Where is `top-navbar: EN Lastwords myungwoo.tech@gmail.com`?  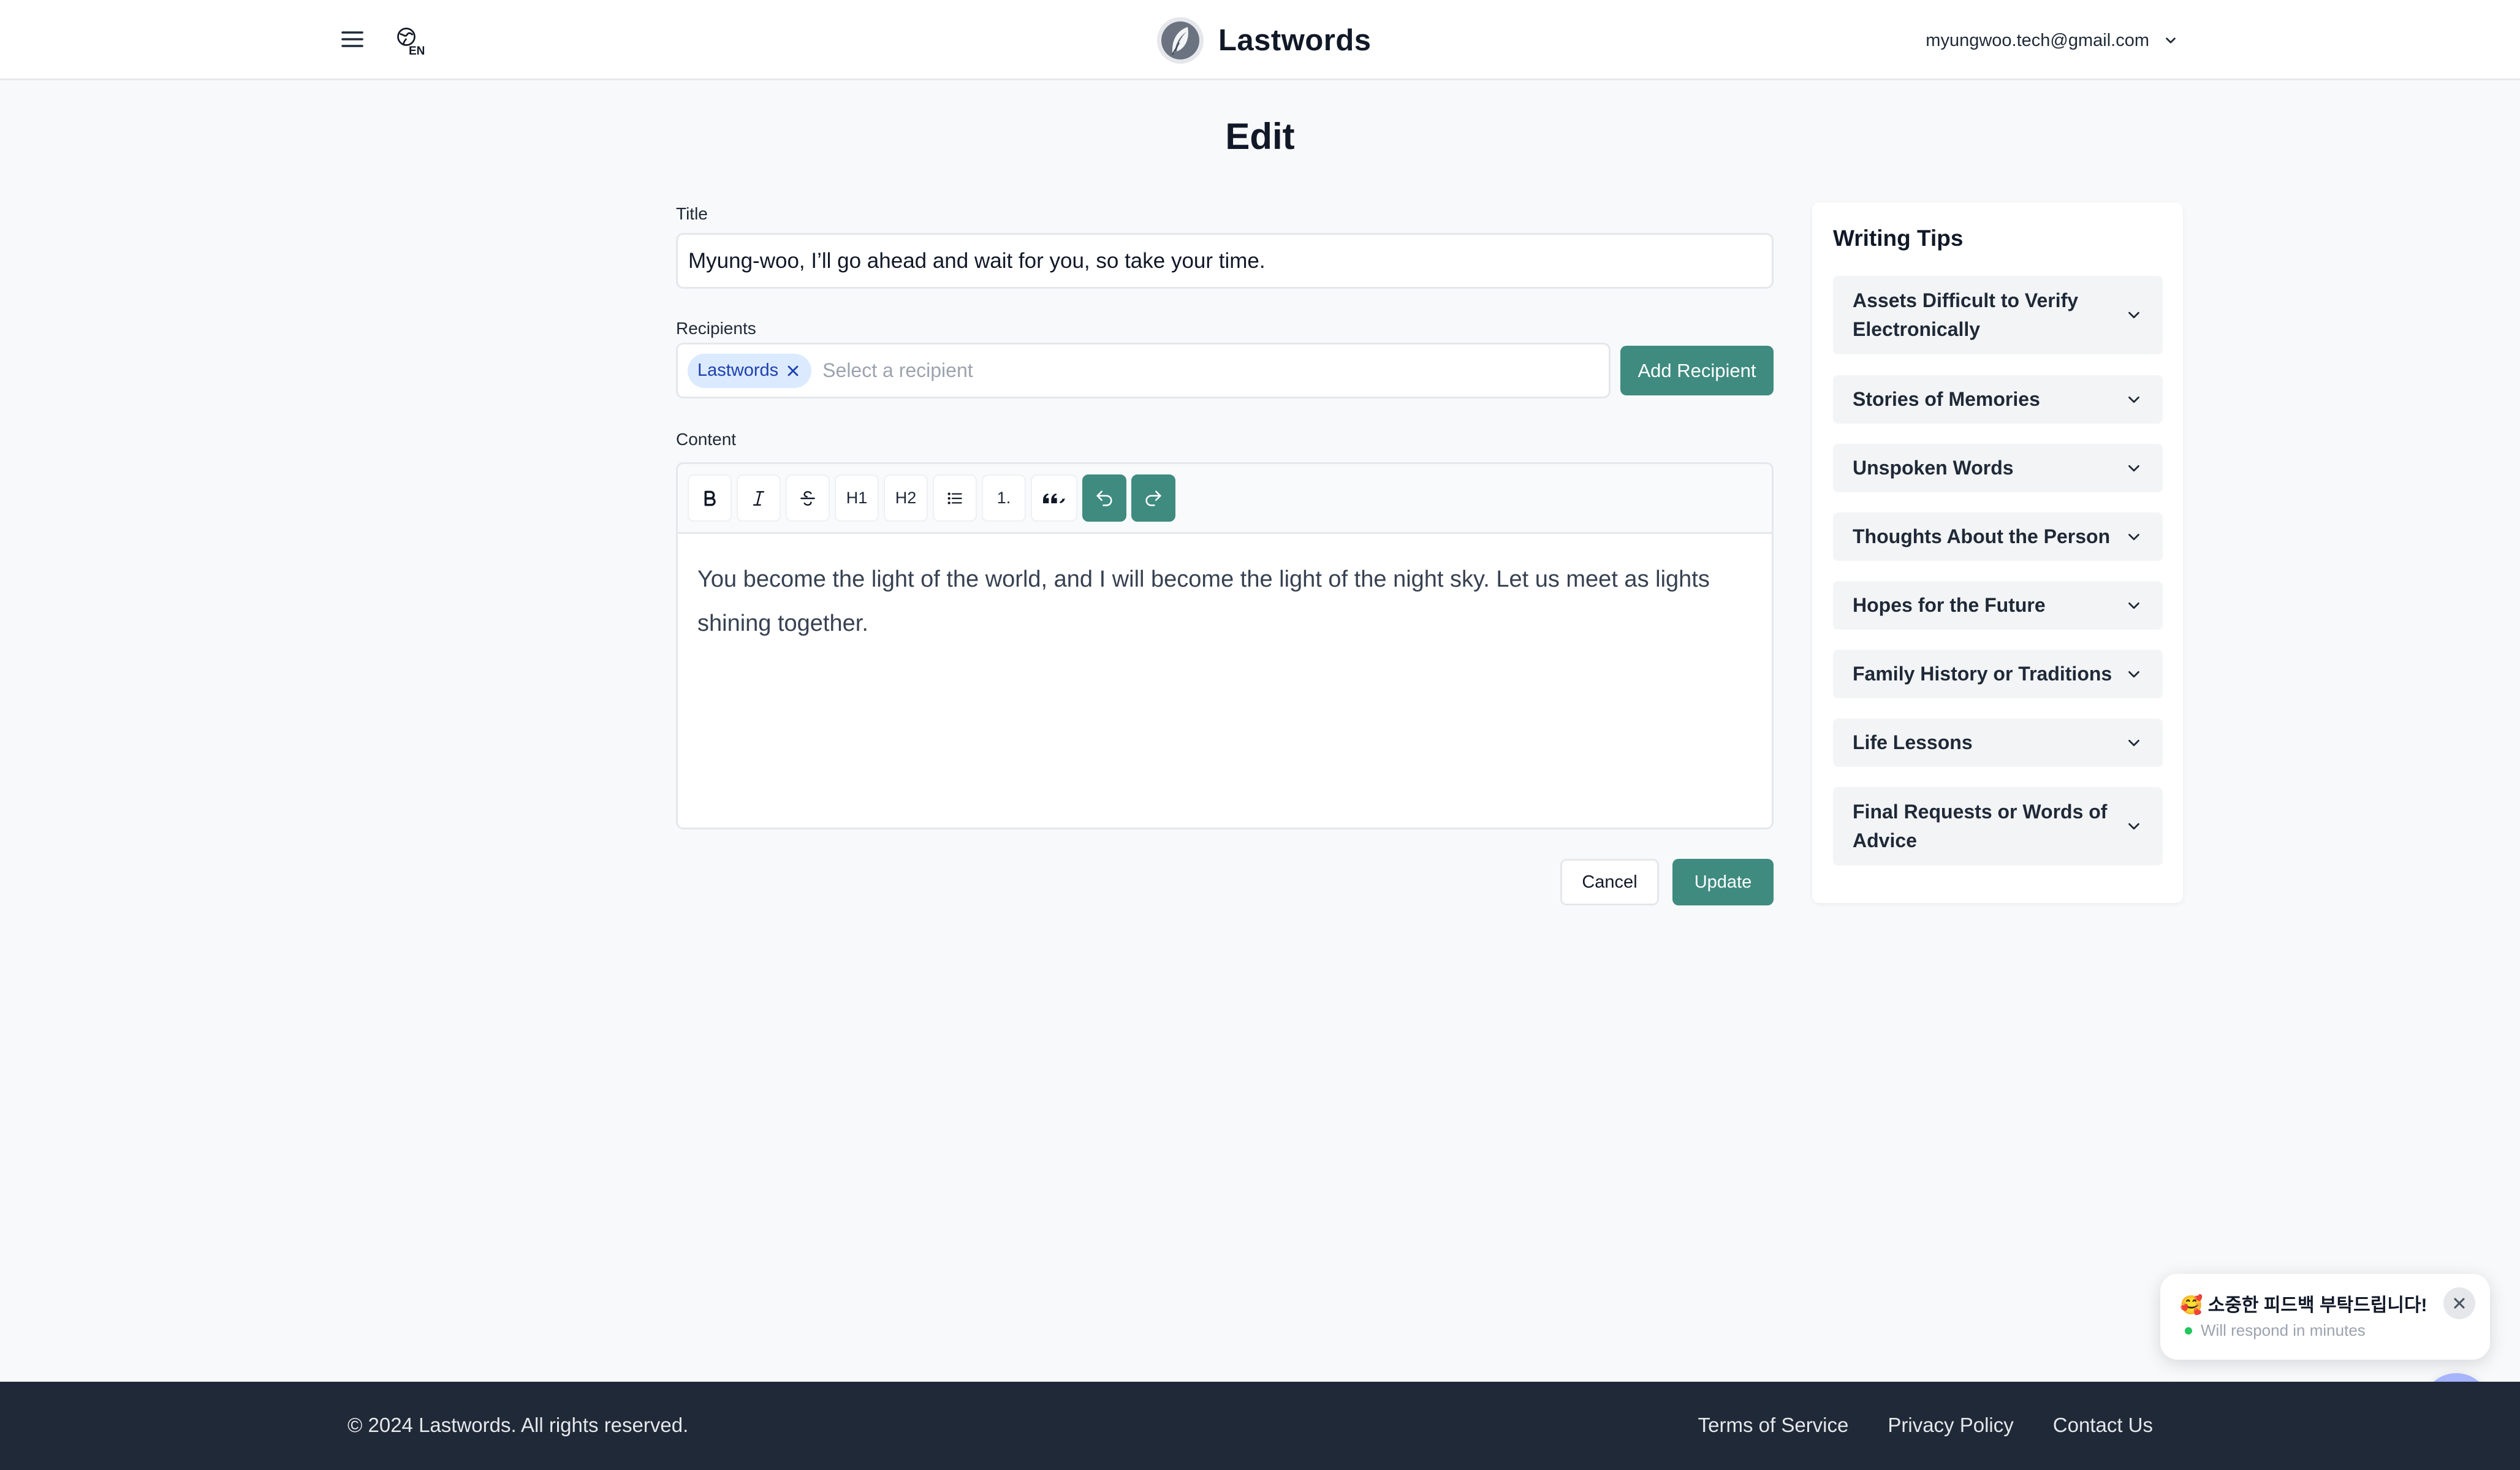 top-navbar: EN Lastwords myungwoo.tech@gmail.com is located at coordinates (1260, 40).